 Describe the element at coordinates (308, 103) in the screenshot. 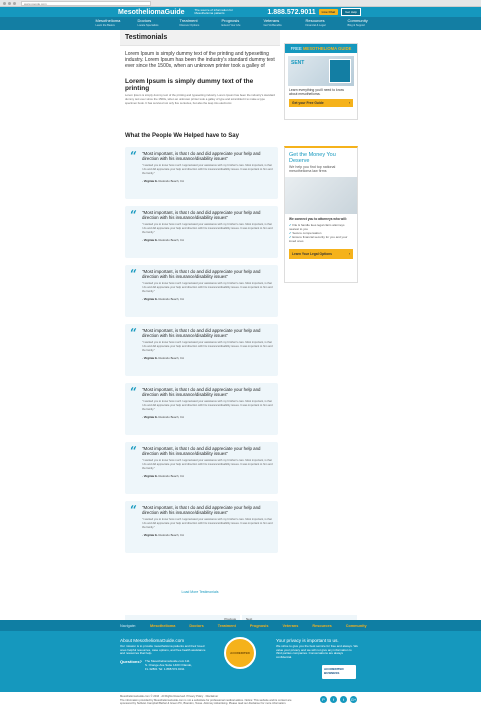

I see `free-guide-button-label: Get your Free Guide` at that location.